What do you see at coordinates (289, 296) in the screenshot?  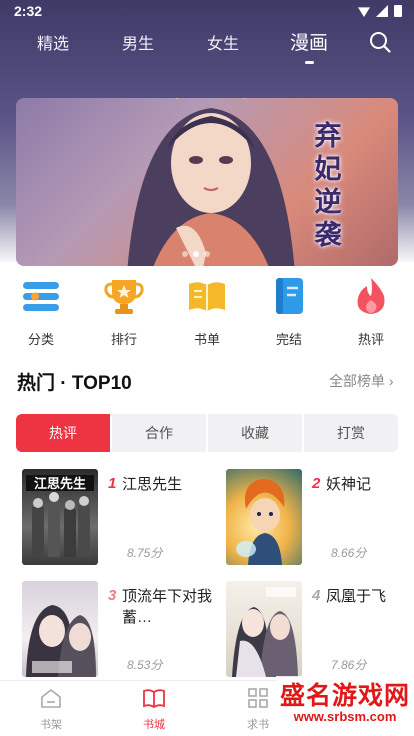 I see `finished-book-icon` at bounding box center [289, 296].